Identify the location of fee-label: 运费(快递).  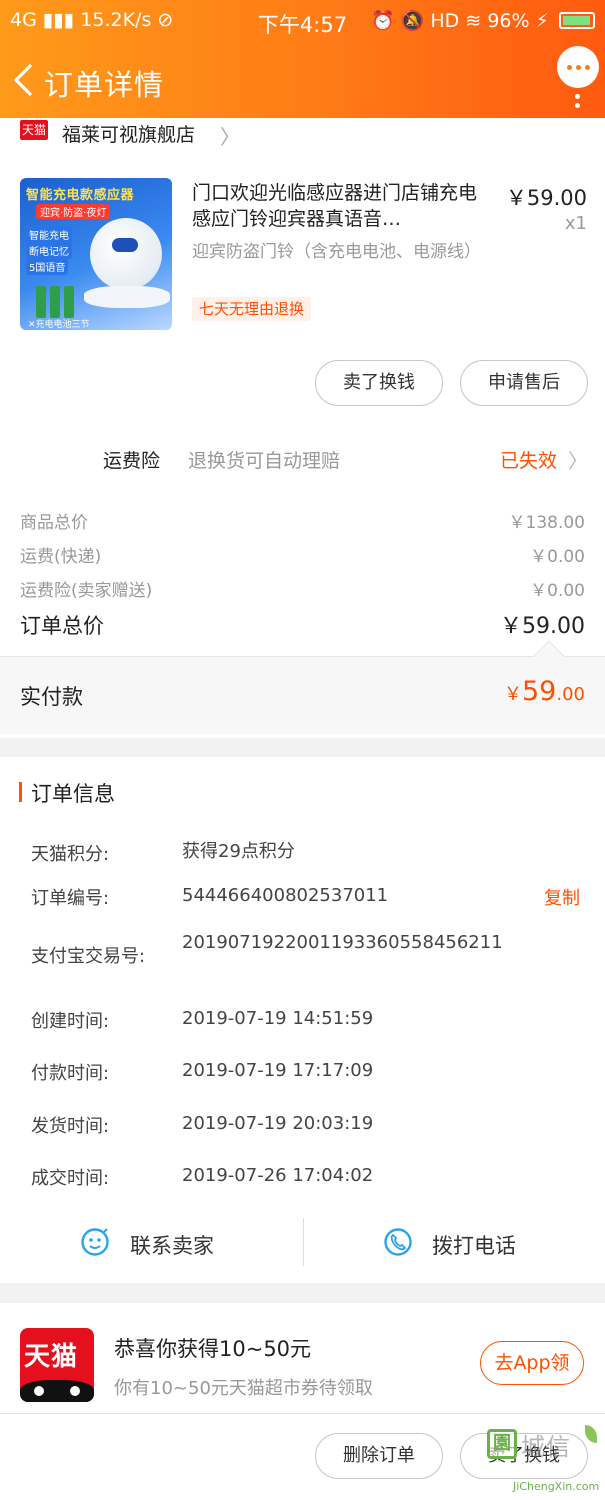
(61, 557).